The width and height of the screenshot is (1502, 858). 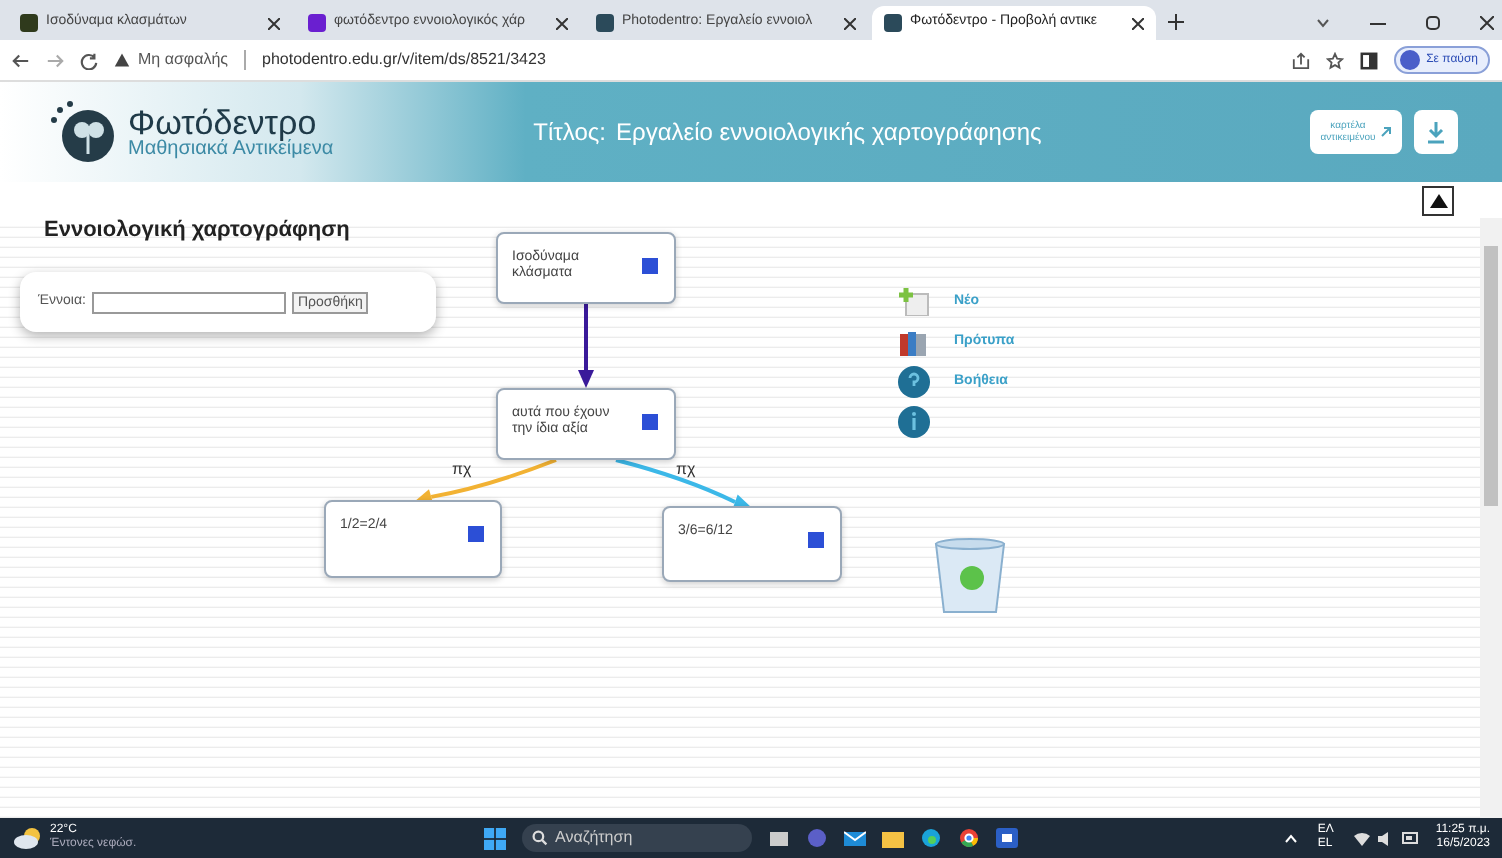 I want to click on share-icon, so click(x=1301, y=60).